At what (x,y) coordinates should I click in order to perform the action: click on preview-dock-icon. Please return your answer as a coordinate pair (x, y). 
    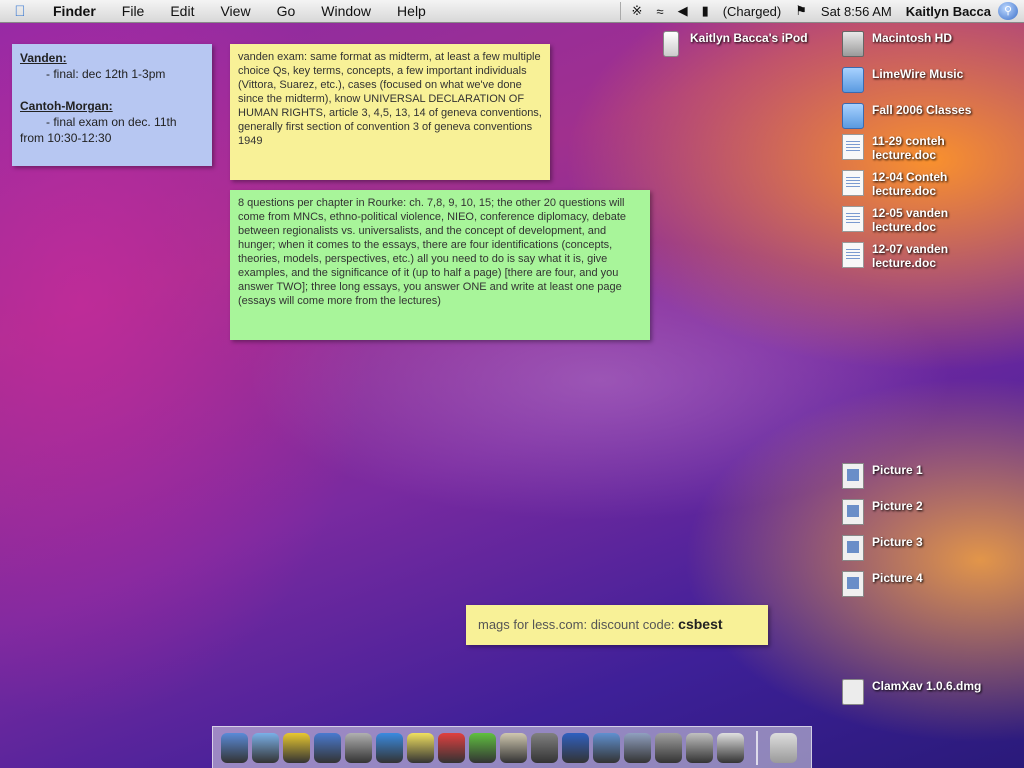
    Looking at the image, I should click on (606, 747).